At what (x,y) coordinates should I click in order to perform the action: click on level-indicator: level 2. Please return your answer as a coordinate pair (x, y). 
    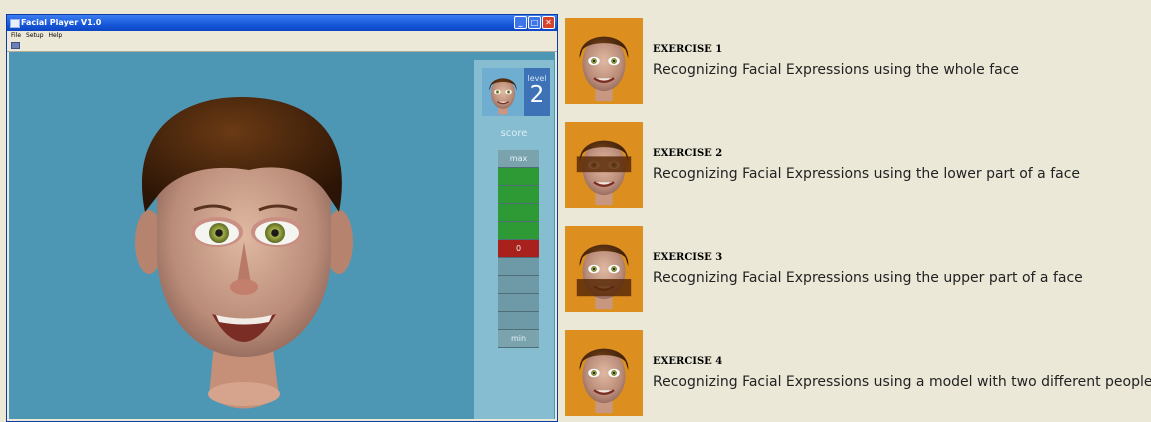
    Looking at the image, I should click on (537, 92).